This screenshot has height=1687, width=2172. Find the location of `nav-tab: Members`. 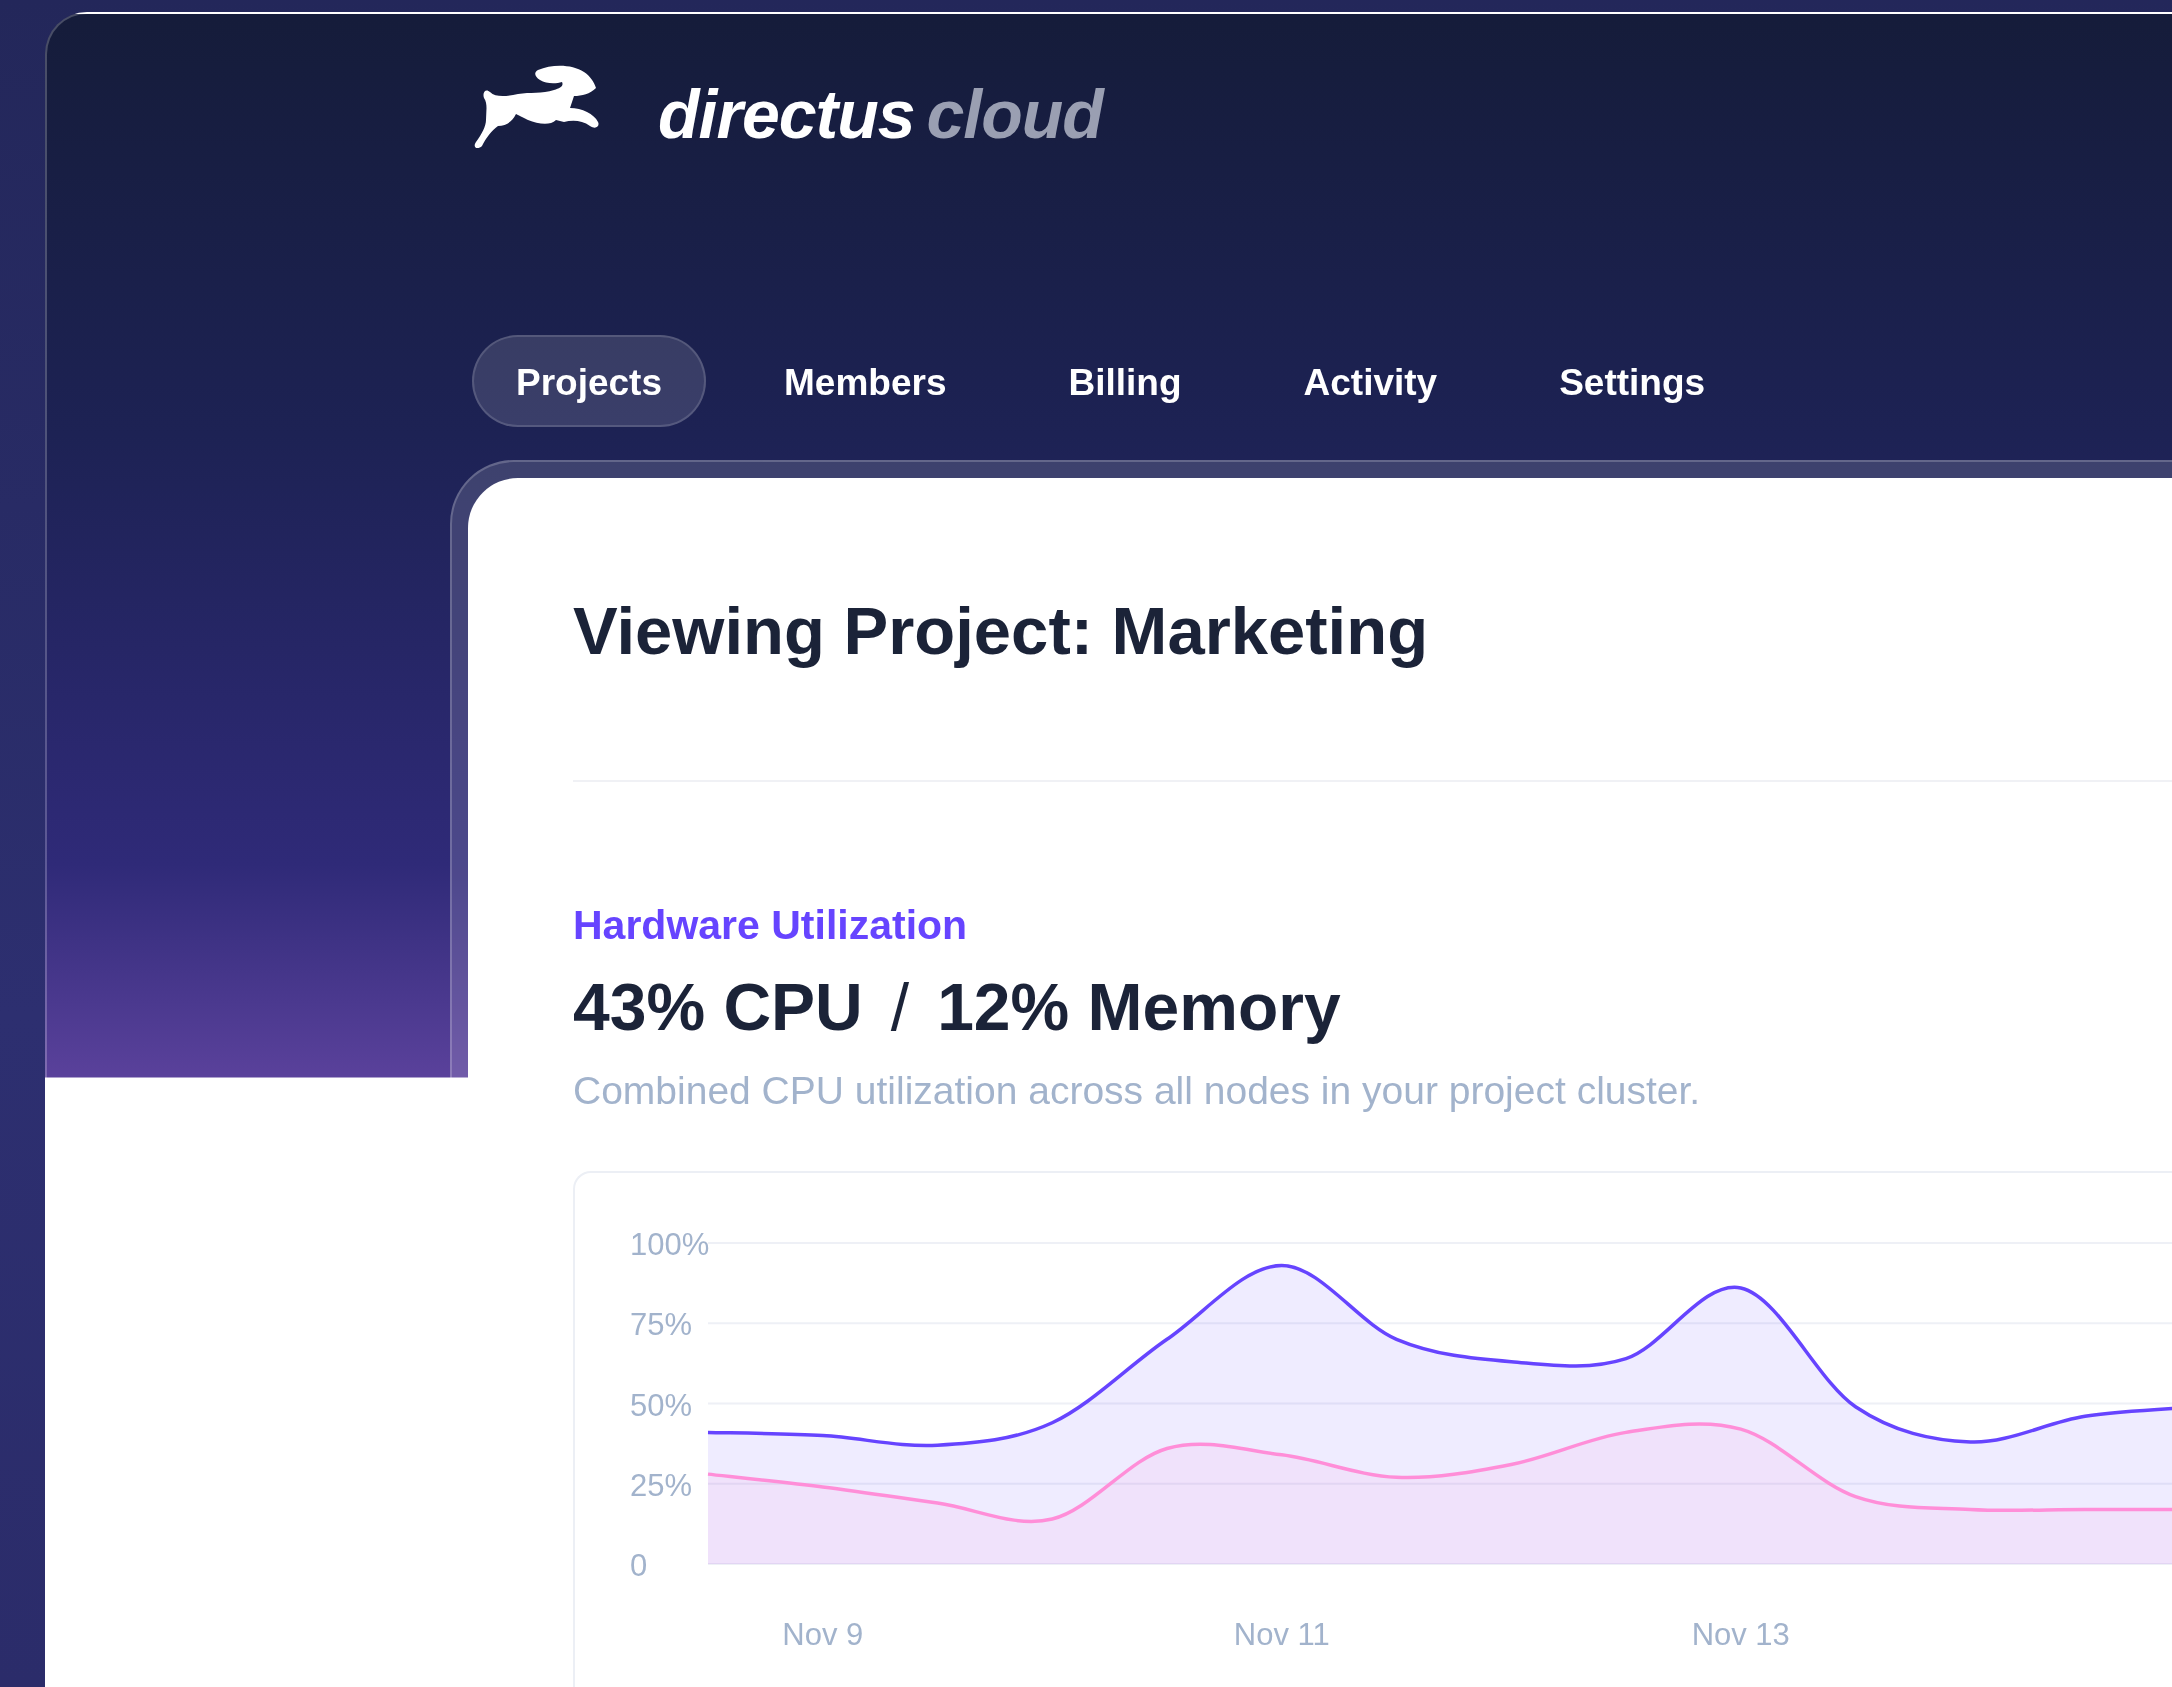

nav-tab: Members is located at coordinates (865, 381).